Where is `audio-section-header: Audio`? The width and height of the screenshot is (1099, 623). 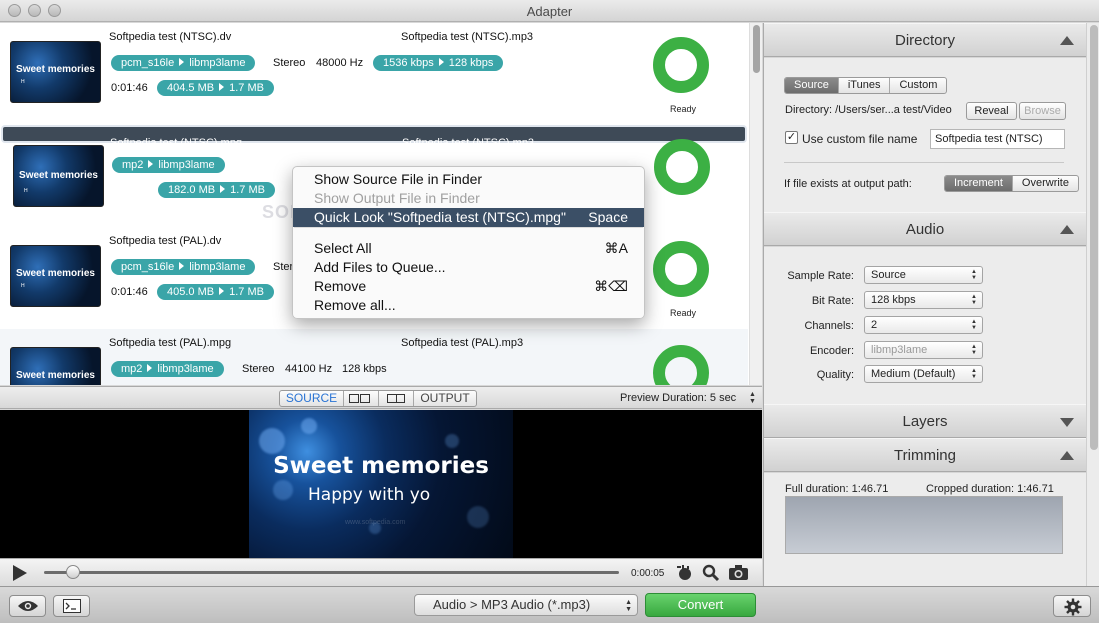
audio-section-header: Audio is located at coordinates (925, 229).